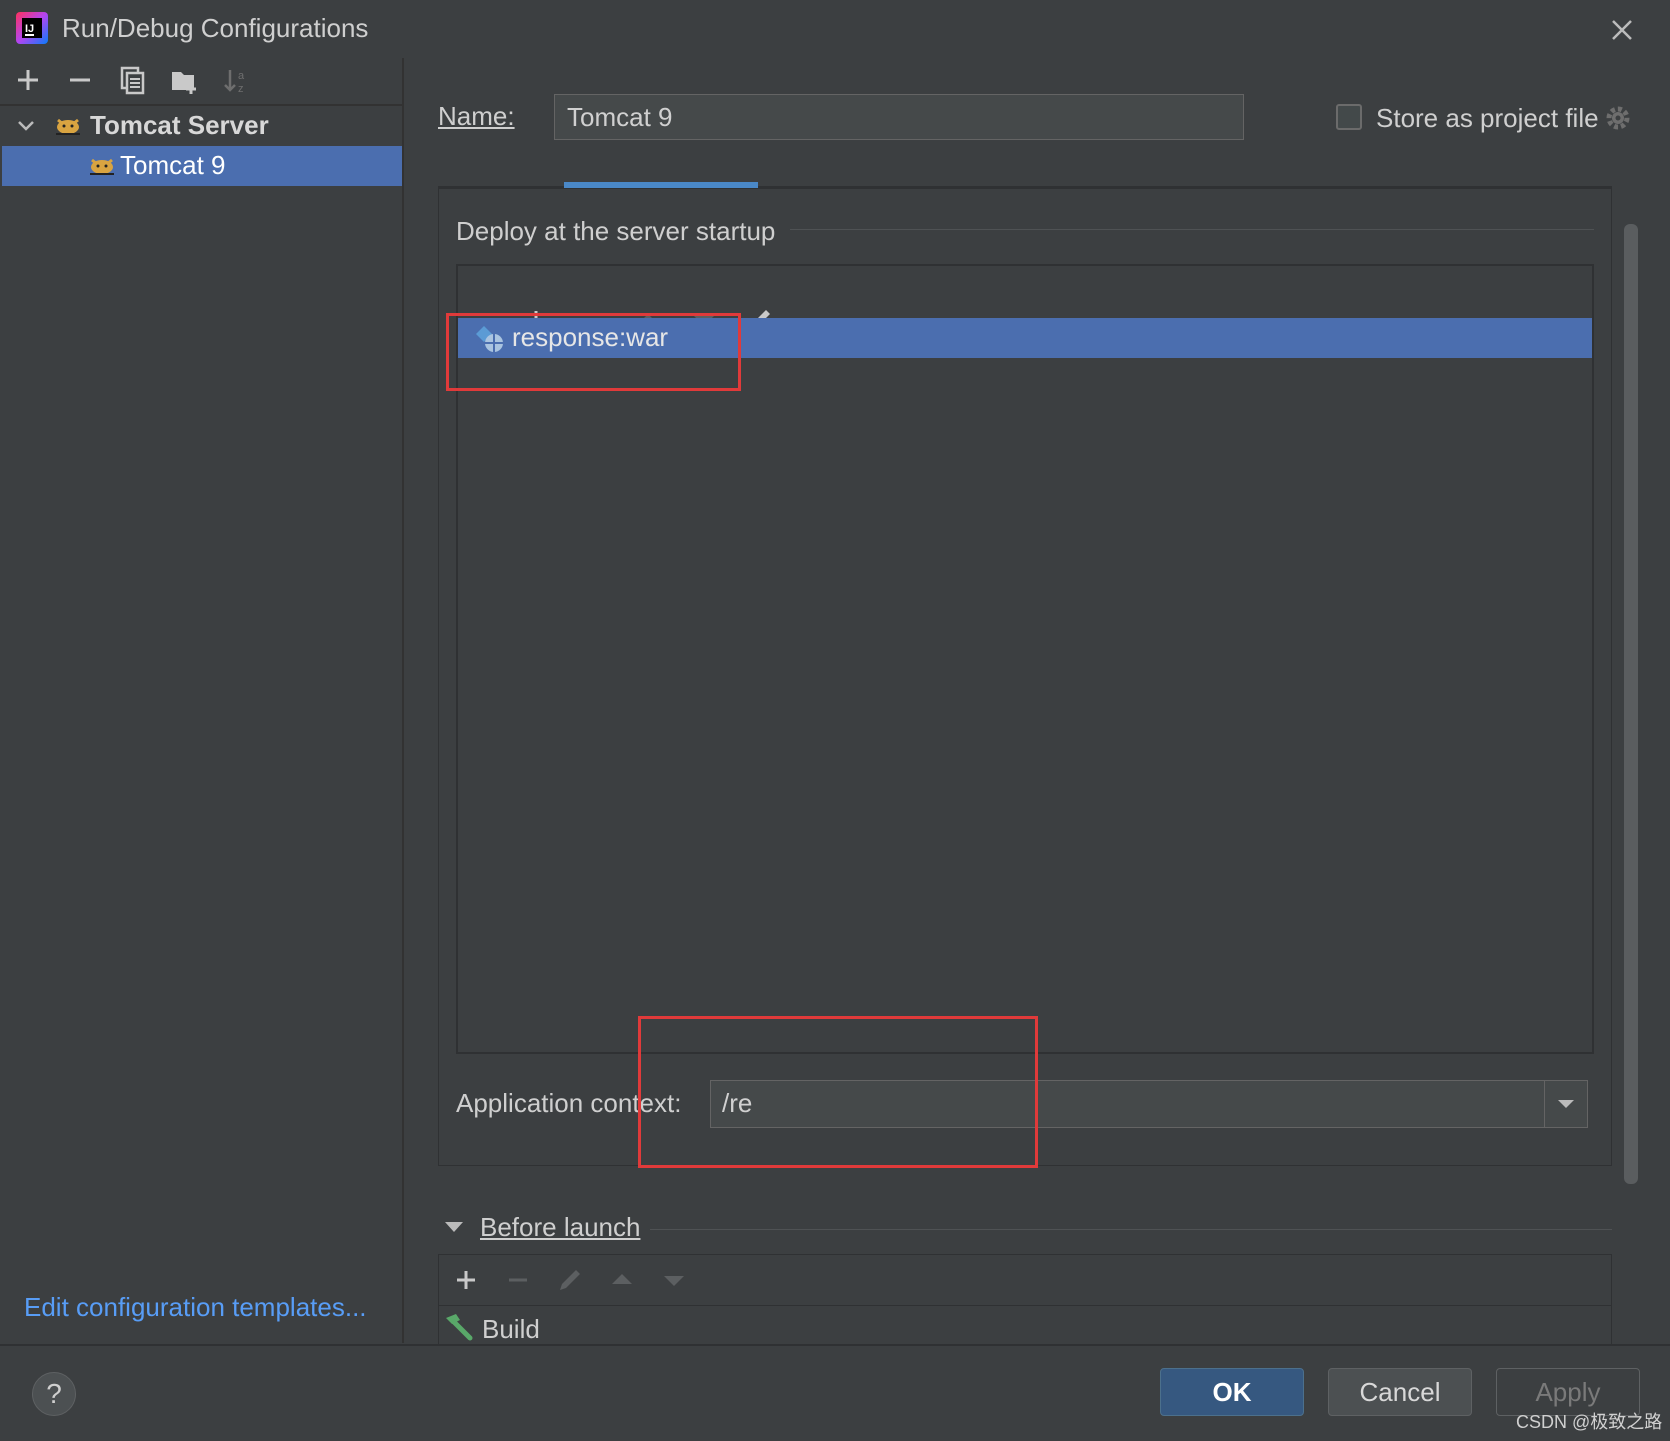 The width and height of the screenshot is (1670, 1441). Describe the element at coordinates (236, 80) in the screenshot. I see `sort-icon: az` at that location.